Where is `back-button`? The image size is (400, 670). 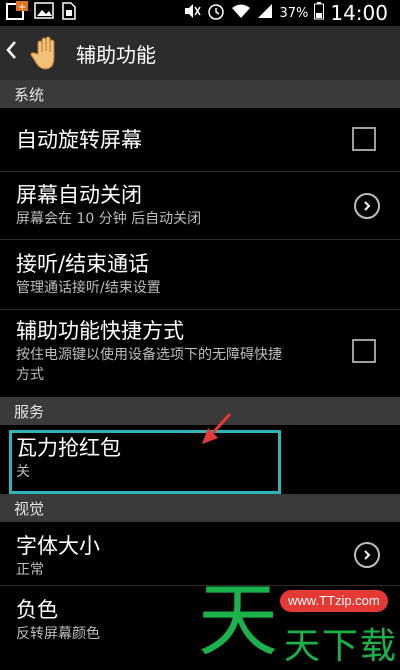 back-button is located at coordinates (13, 53).